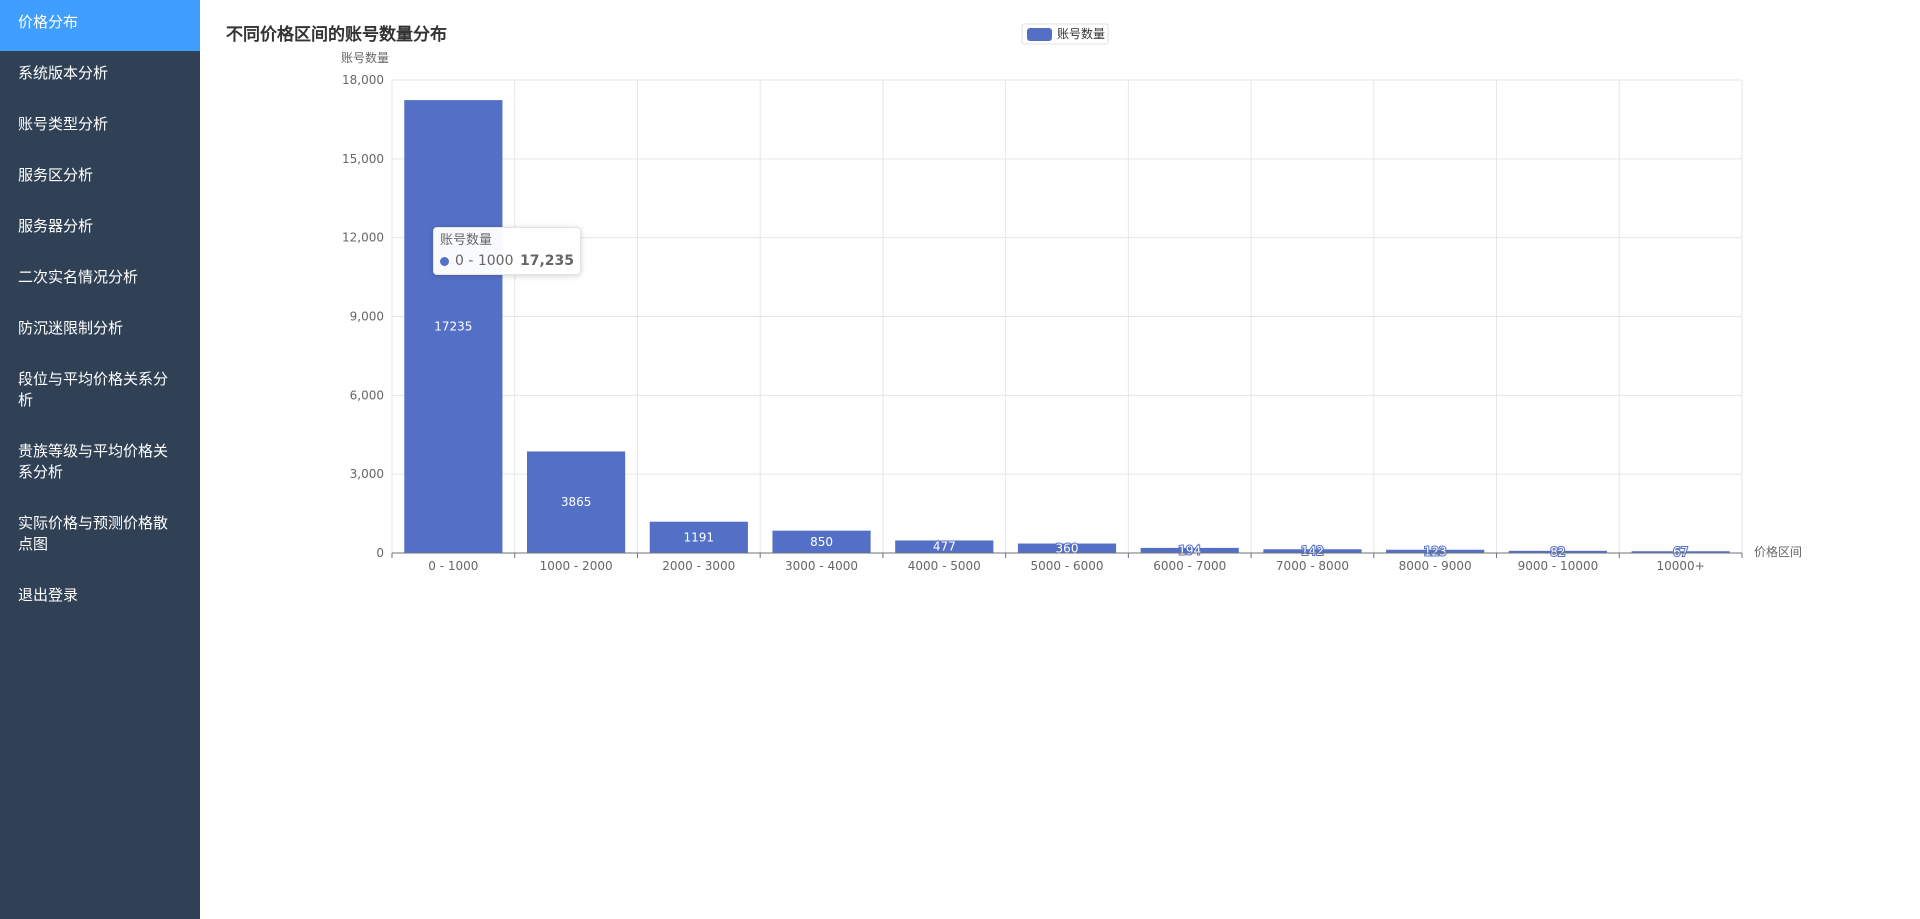 The height and width of the screenshot is (919, 1920). What do you see at coordinates (444, 261) in the screenshot?
I see `tooltip-dot-icon` at bounding box center [444, 261].